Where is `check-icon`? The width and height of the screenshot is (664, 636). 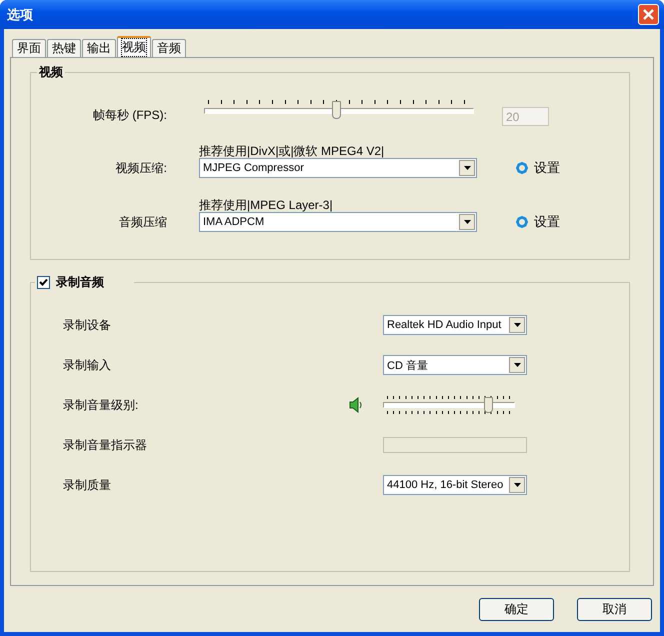 check-icon is located at coordinates (43, 282).